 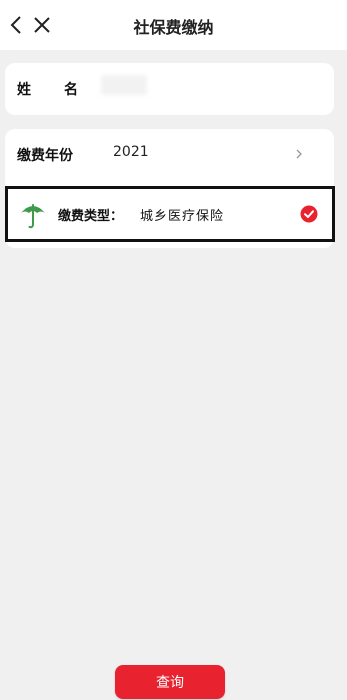 I want to click on payment-year-label: 缴费年份, so click(x=45, y=156).